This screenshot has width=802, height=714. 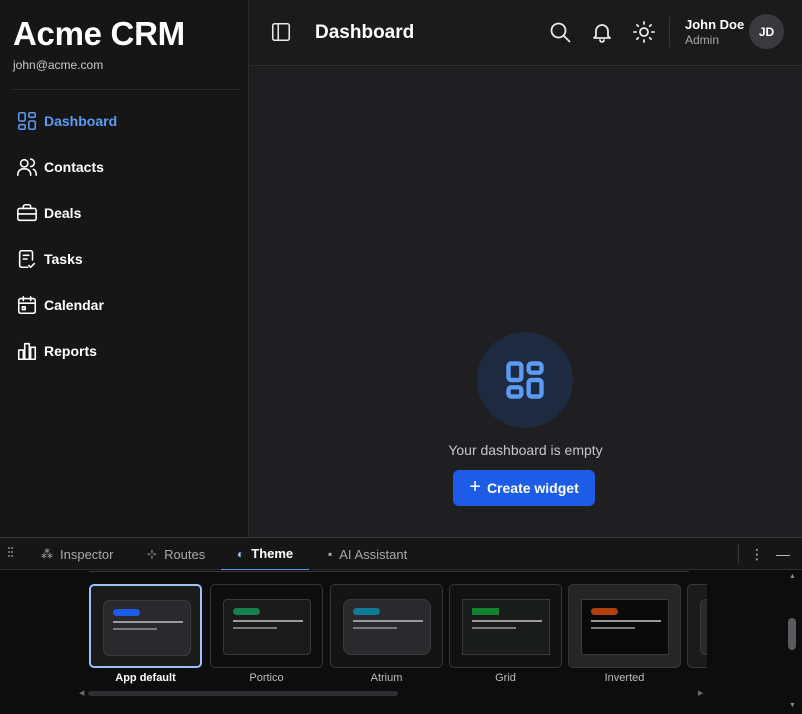 I want to click on theme-card-atrium, so click(x=386, y=626).